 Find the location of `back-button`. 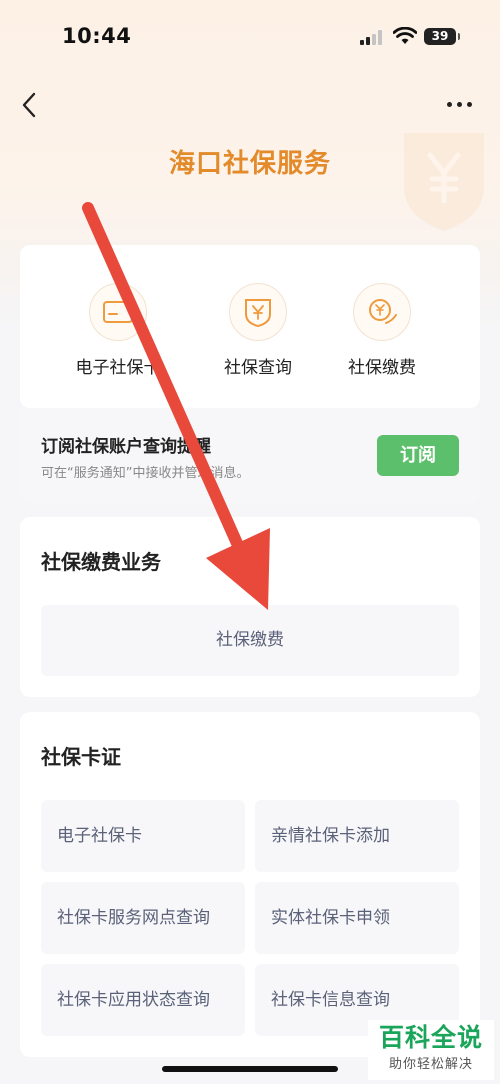

back-button is located at coordinates (29, 105).